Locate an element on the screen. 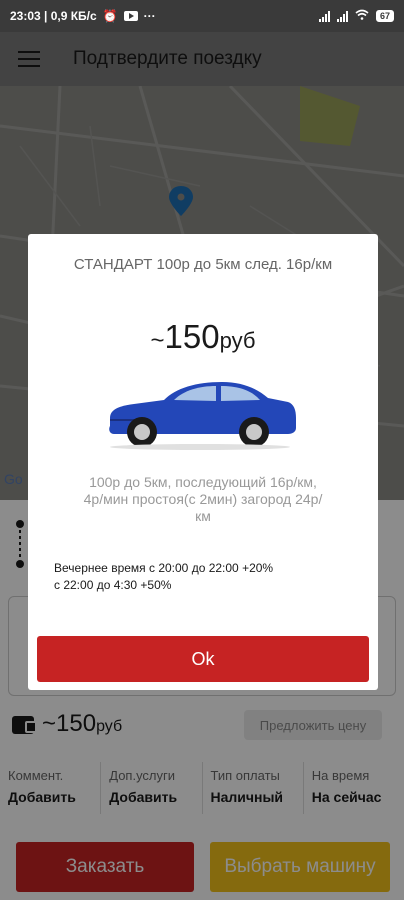  evening-line: с 22:00 до 4:30 +50% is located at coordinates (113, 585).